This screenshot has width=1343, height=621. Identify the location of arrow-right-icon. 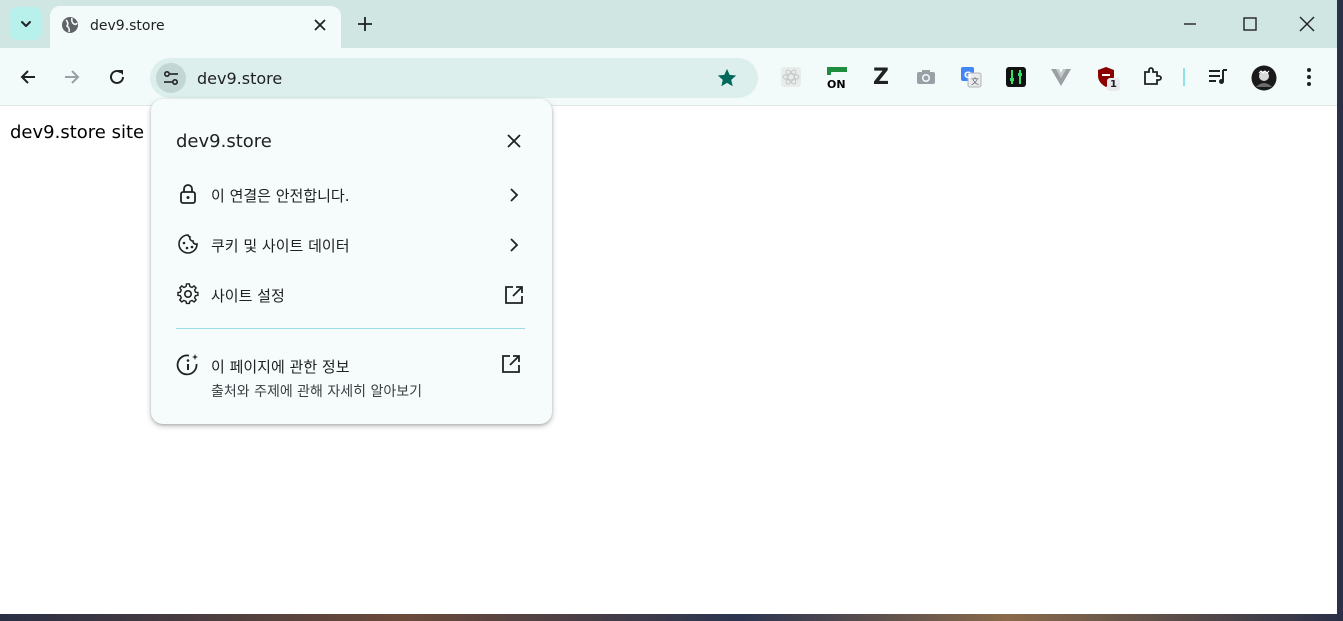
(72, 77).